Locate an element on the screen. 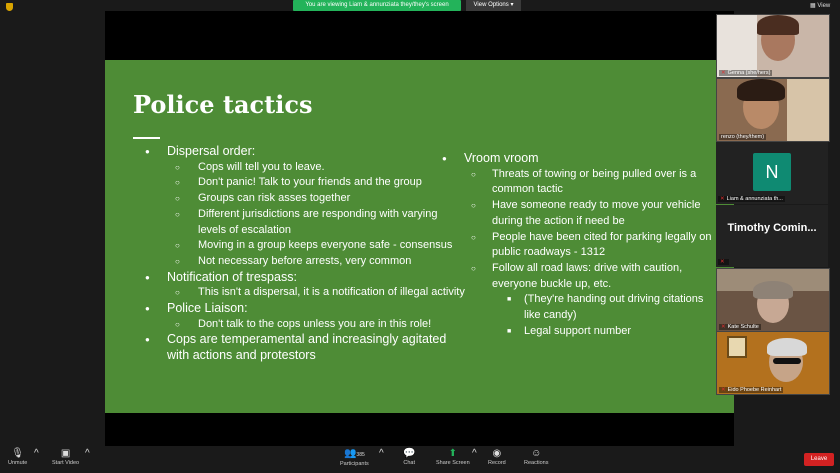  start-video-label: Start Video is located at coordinates (66, 463).